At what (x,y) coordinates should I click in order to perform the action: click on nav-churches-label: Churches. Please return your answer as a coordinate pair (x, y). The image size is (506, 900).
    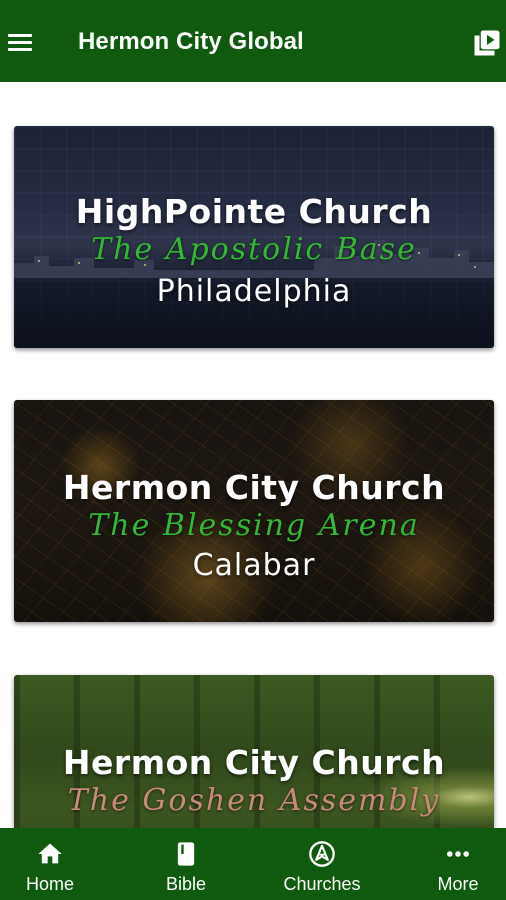
    Looking at the image, I should click on (322, 884).